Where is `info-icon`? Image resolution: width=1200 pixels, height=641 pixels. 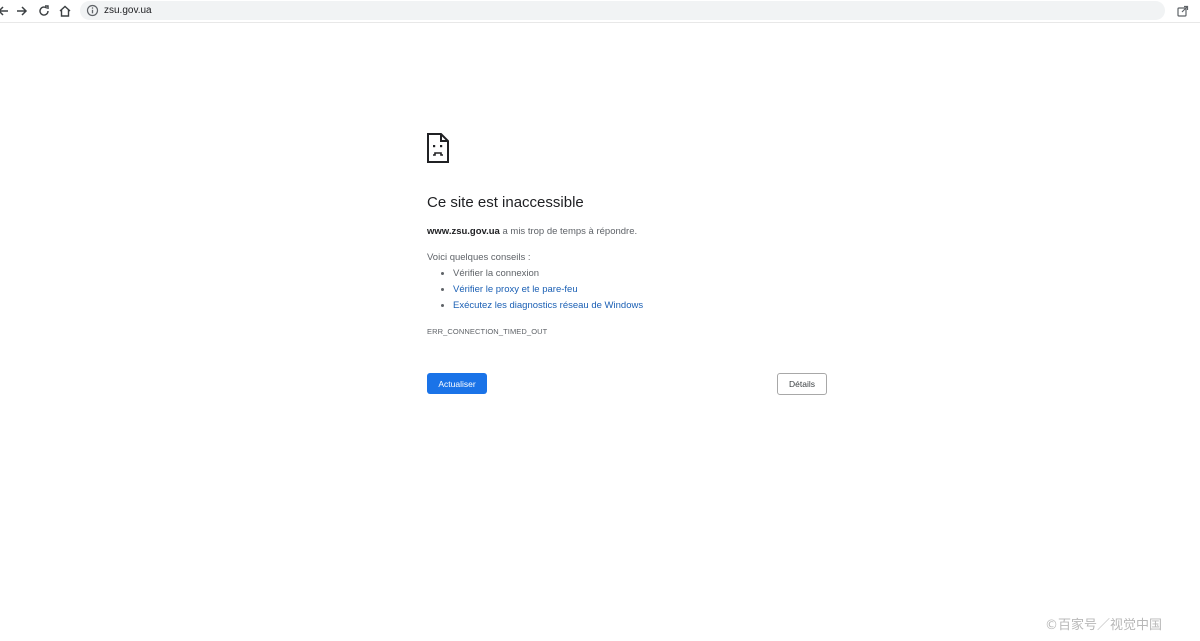
info-icon is located at coordinates (92, 10).